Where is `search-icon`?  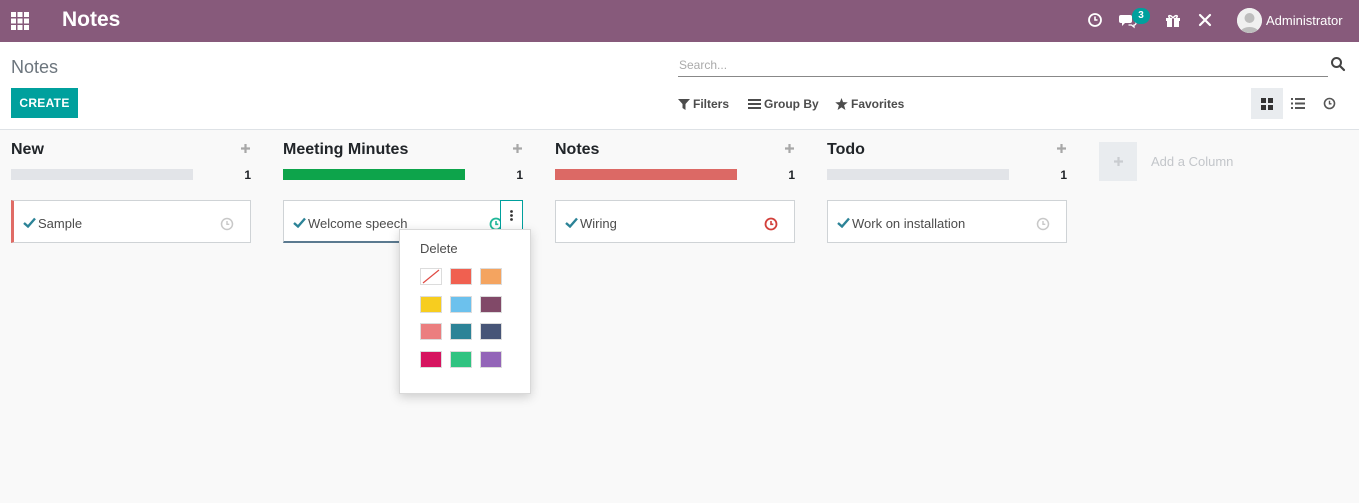 search-icon is located at coordinates (1338, 64).